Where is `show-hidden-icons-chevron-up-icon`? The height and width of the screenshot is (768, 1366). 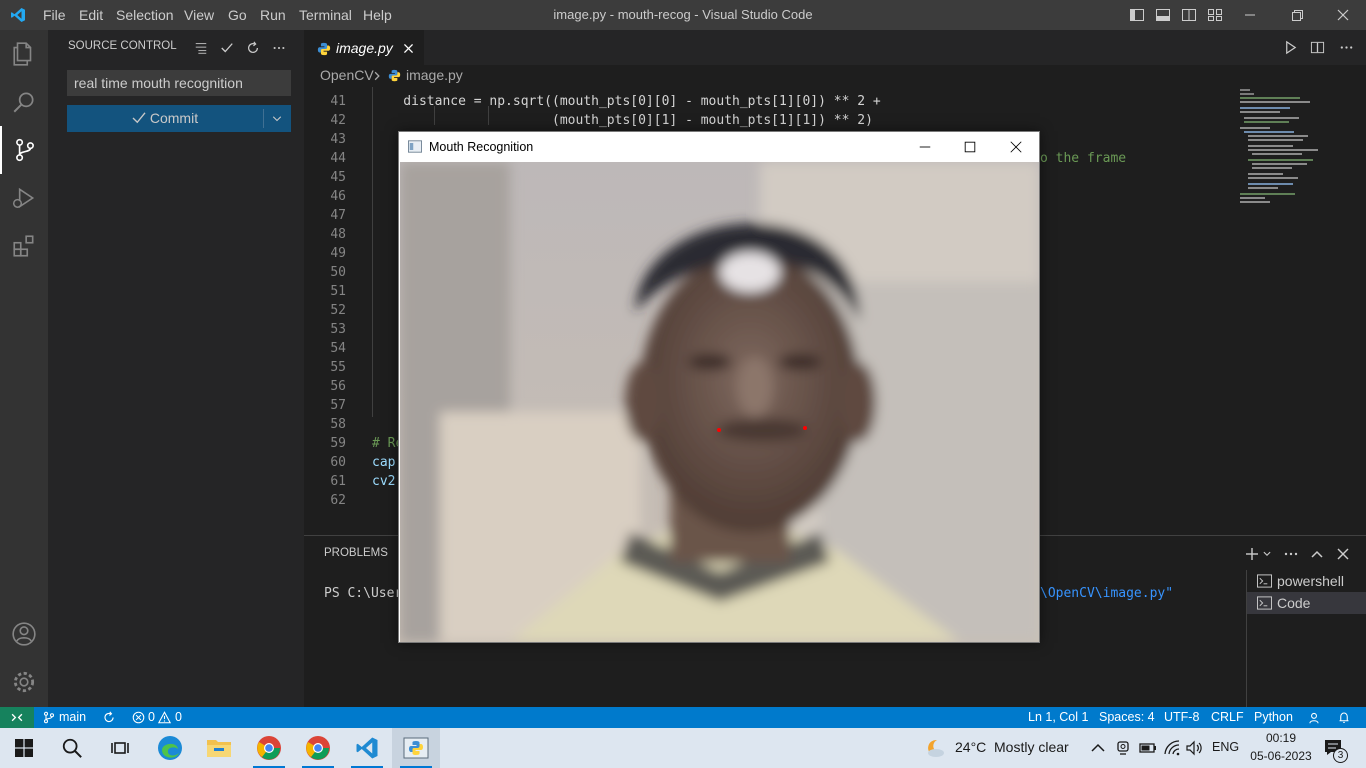
show-hidden-icons-chevron-up-icon is located at coordinates (1098, 748).